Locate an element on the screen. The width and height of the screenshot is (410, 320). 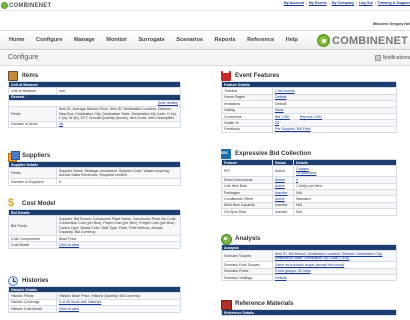
clock-icon is located at coordinates (13, 280).